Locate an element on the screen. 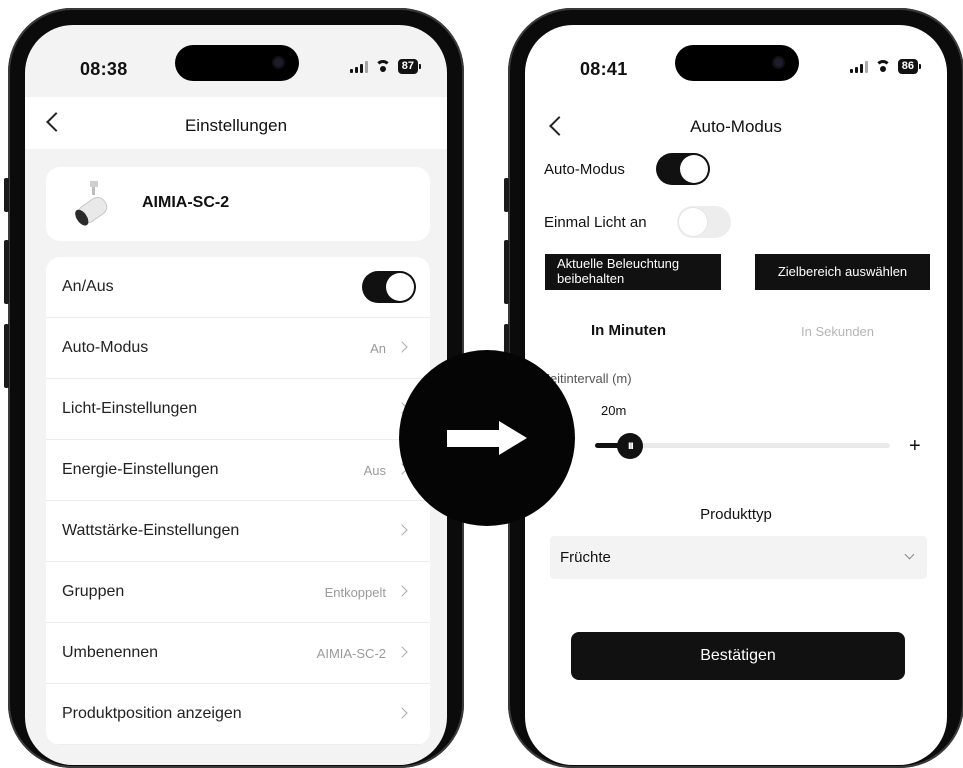  row-label: An/Aus is located at coordinates (88, 286).